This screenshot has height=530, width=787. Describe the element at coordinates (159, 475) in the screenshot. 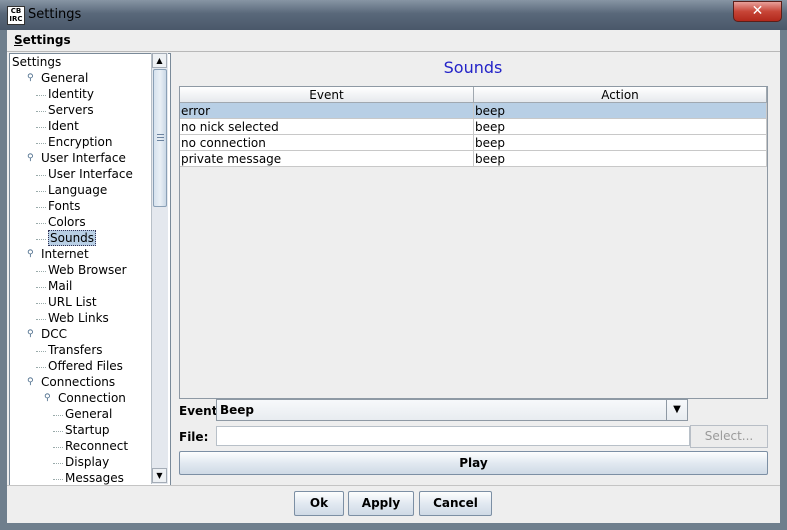

I see `scroll-down-icon: ▼` at that location.